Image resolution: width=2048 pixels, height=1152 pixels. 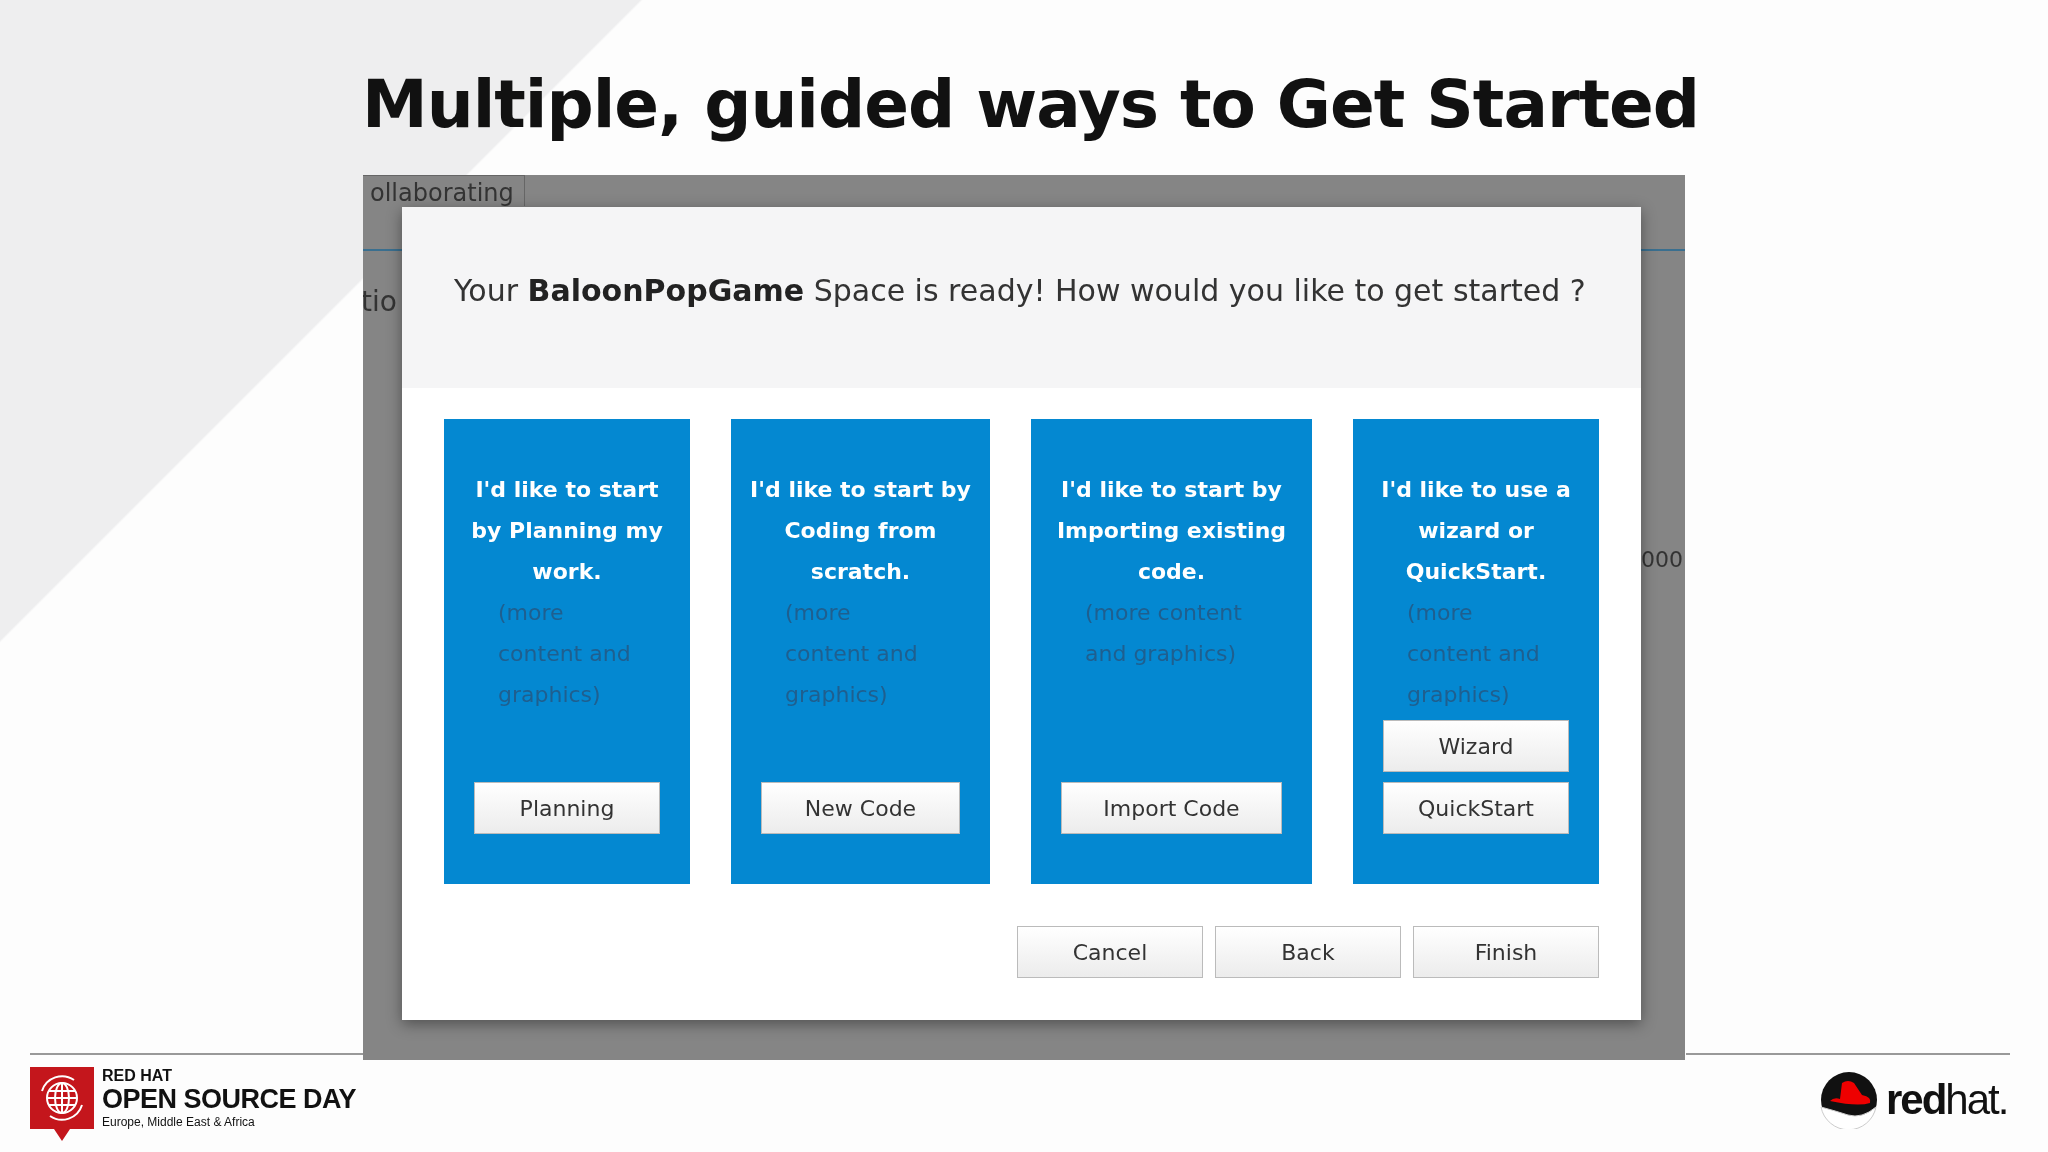 What do you see at coordinates (860, 531) in the screenshot?
I see `card-heading: I'd like to start by Coding from scratch.` at bounding box center [860, 531].